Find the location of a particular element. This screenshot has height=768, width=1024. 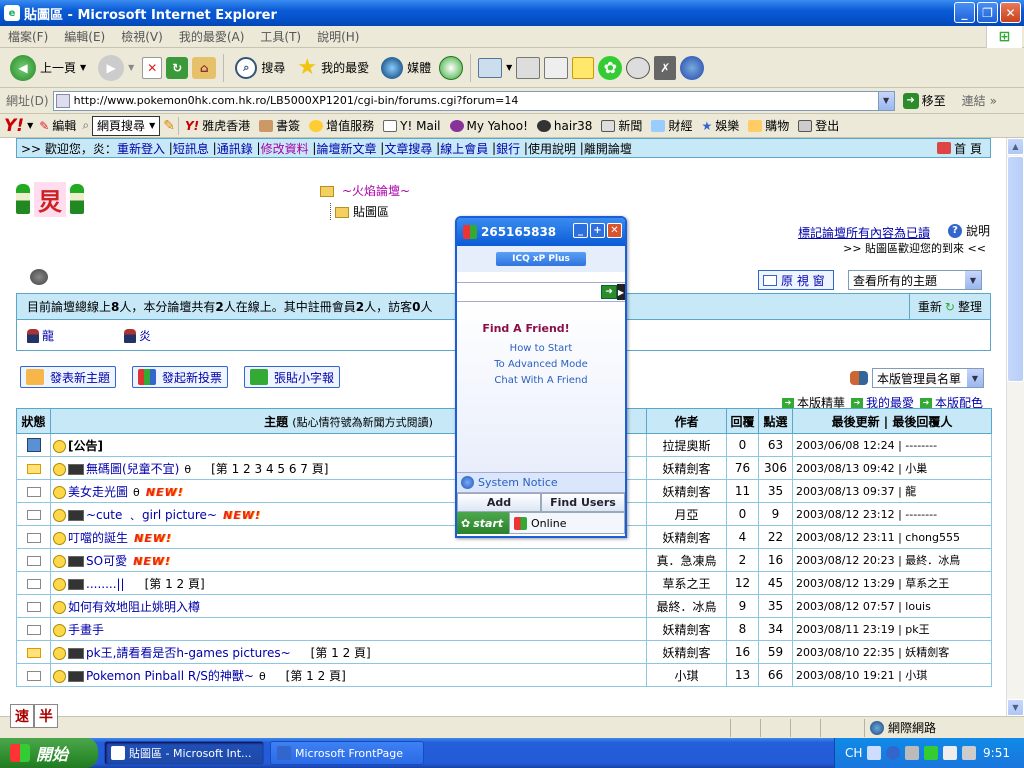

mail-dropdown-icon: ▼ is located at coordinates (509, 67).